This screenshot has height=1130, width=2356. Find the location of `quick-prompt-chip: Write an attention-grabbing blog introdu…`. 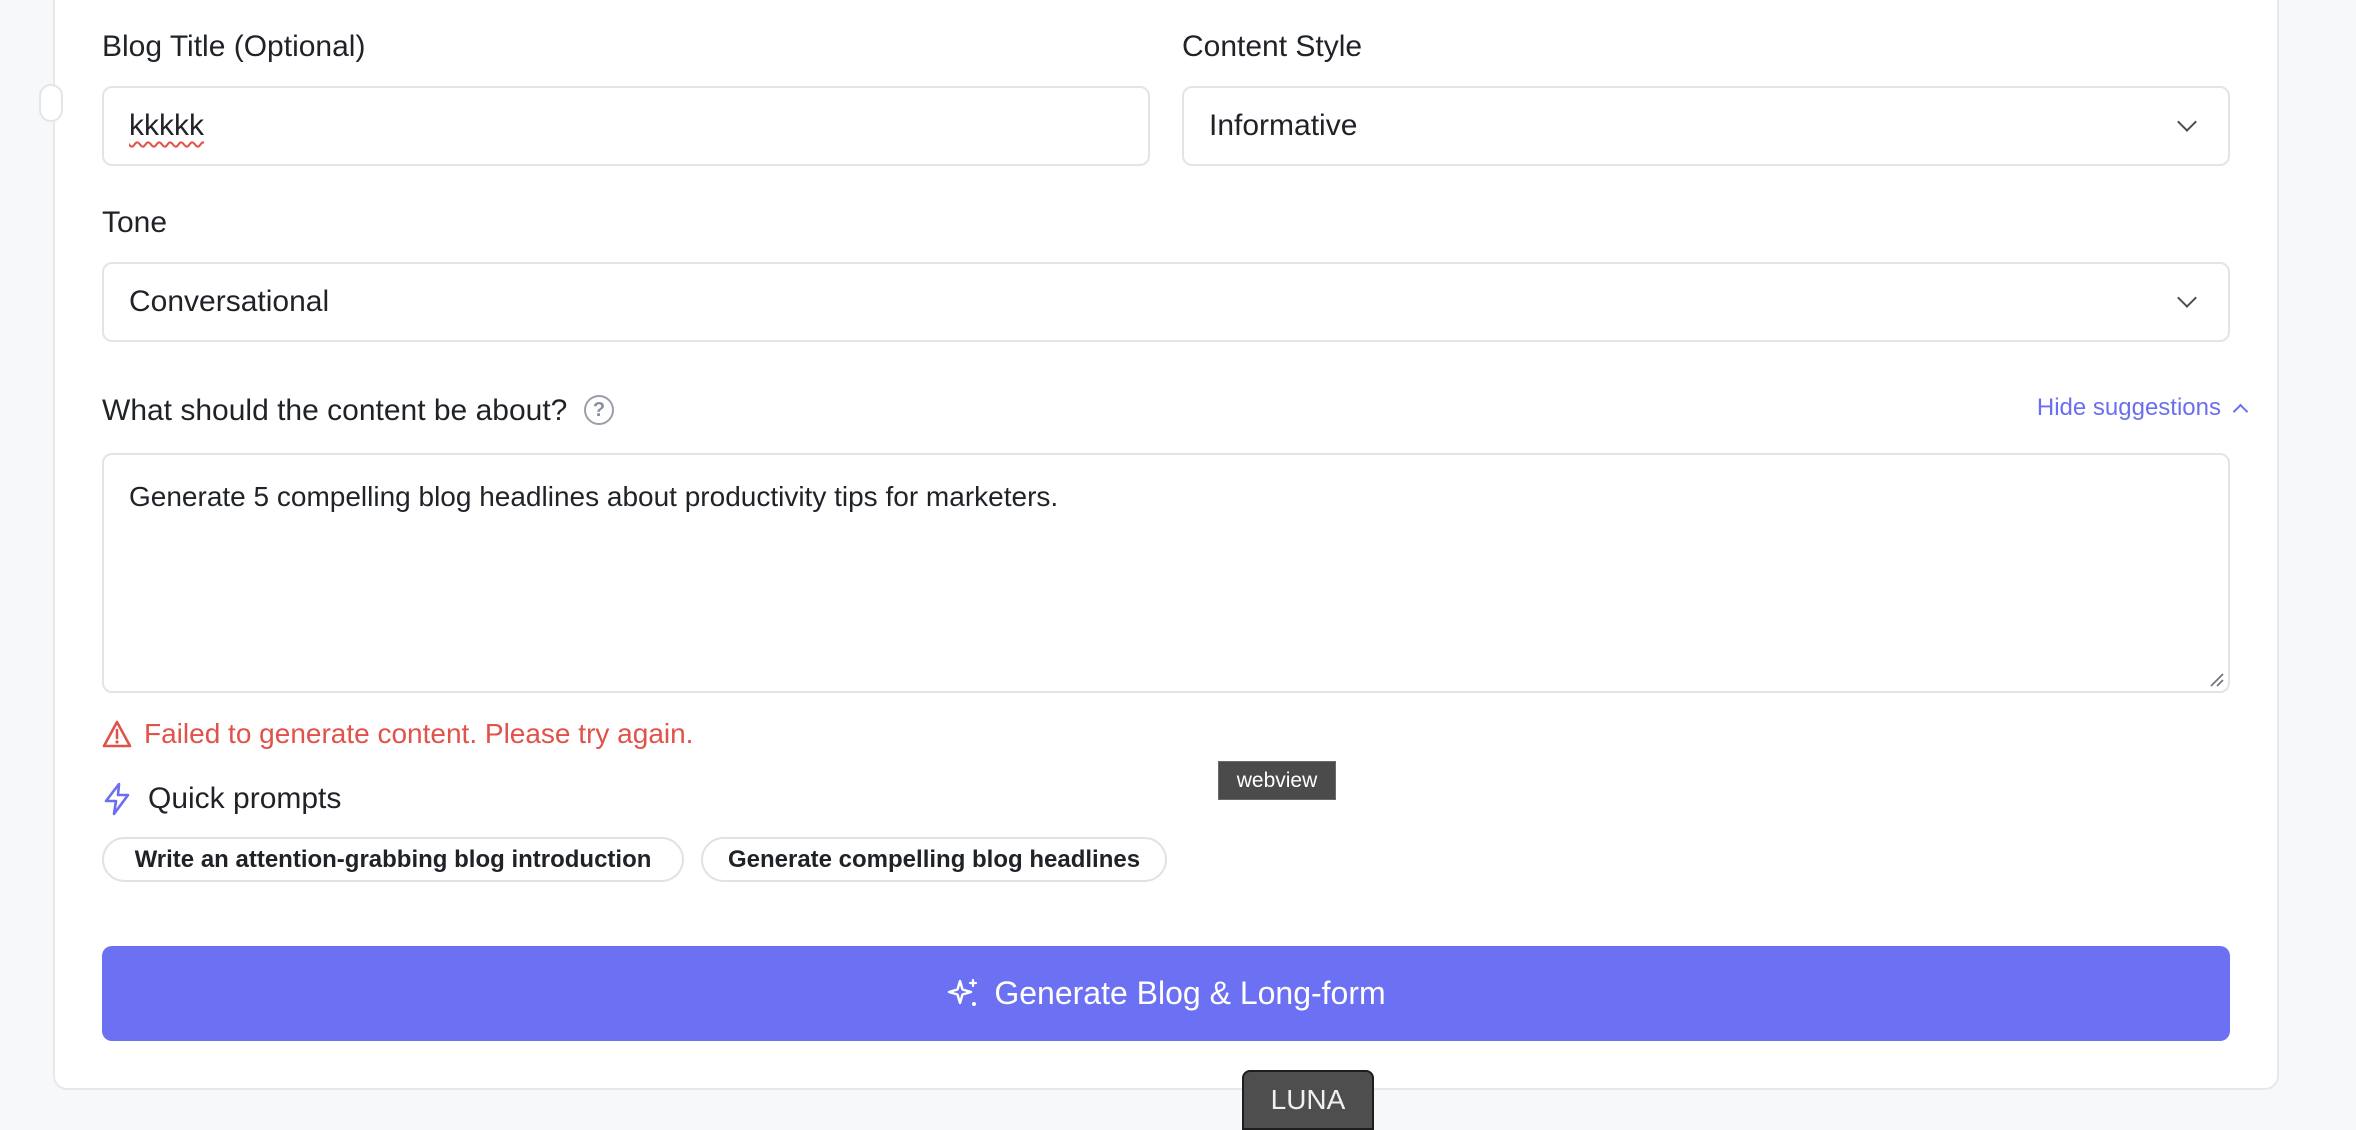

quick-prompt-chip: Write an attention-grabbing blog introdu… is located at coordinates (393, 859).